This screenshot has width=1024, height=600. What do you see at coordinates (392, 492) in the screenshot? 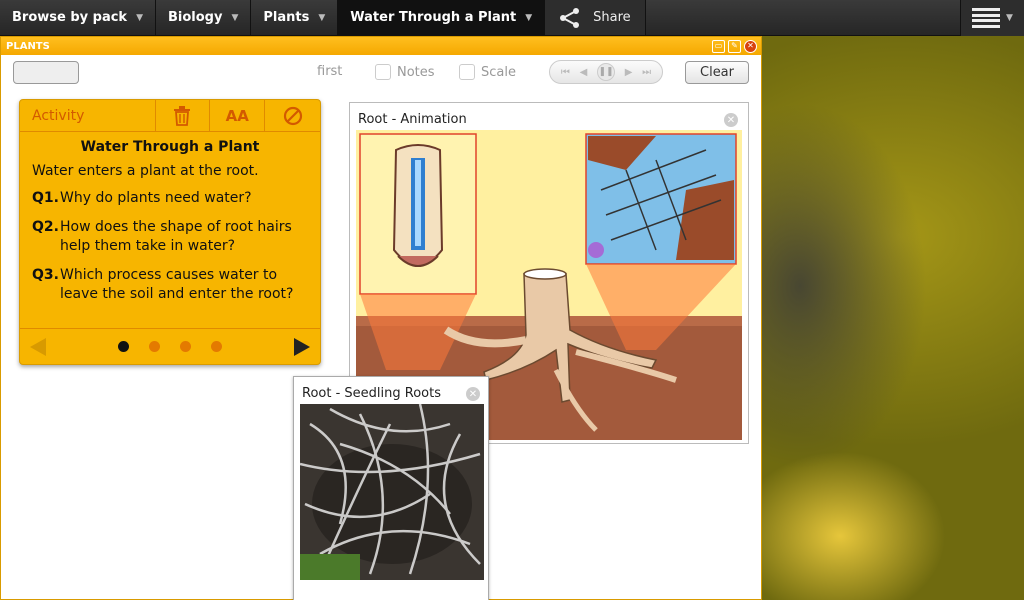
I see `seedling-roots-photo` at bounding box center [392, 492].